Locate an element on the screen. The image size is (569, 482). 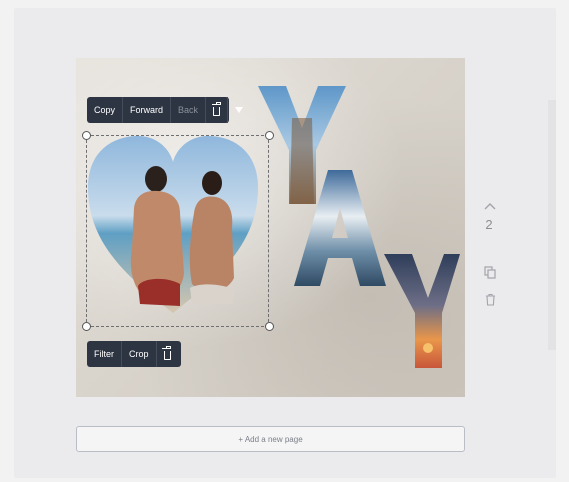
caret-down-icon is located at coordinates (239, 110).